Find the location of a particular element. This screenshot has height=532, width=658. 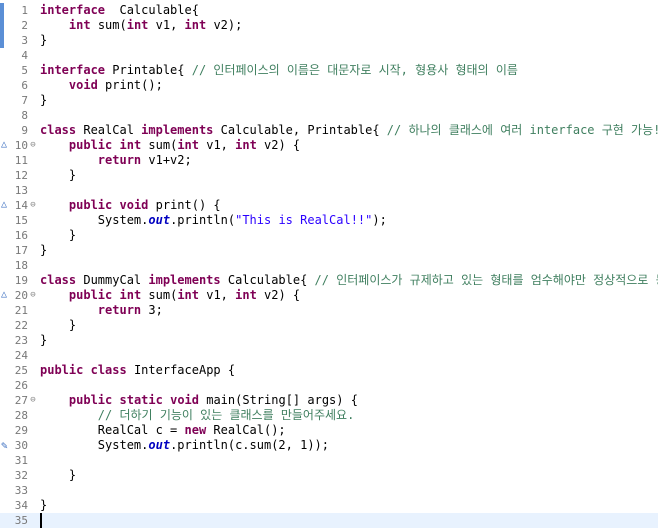

code-line-3: 3} is located at coordinates (329, 40).